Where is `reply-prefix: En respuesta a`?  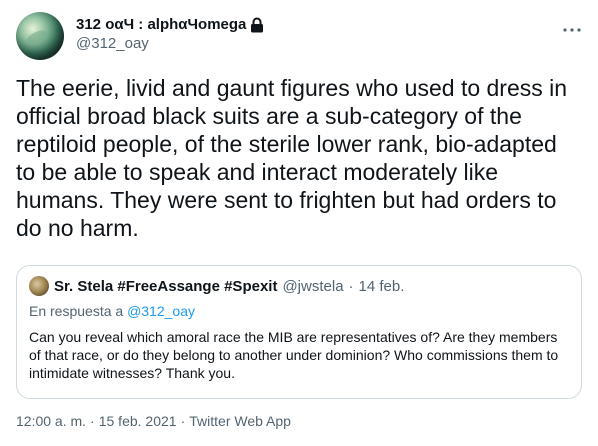
reply-prefix: En respuesta a is located at coordinates (76, 311).